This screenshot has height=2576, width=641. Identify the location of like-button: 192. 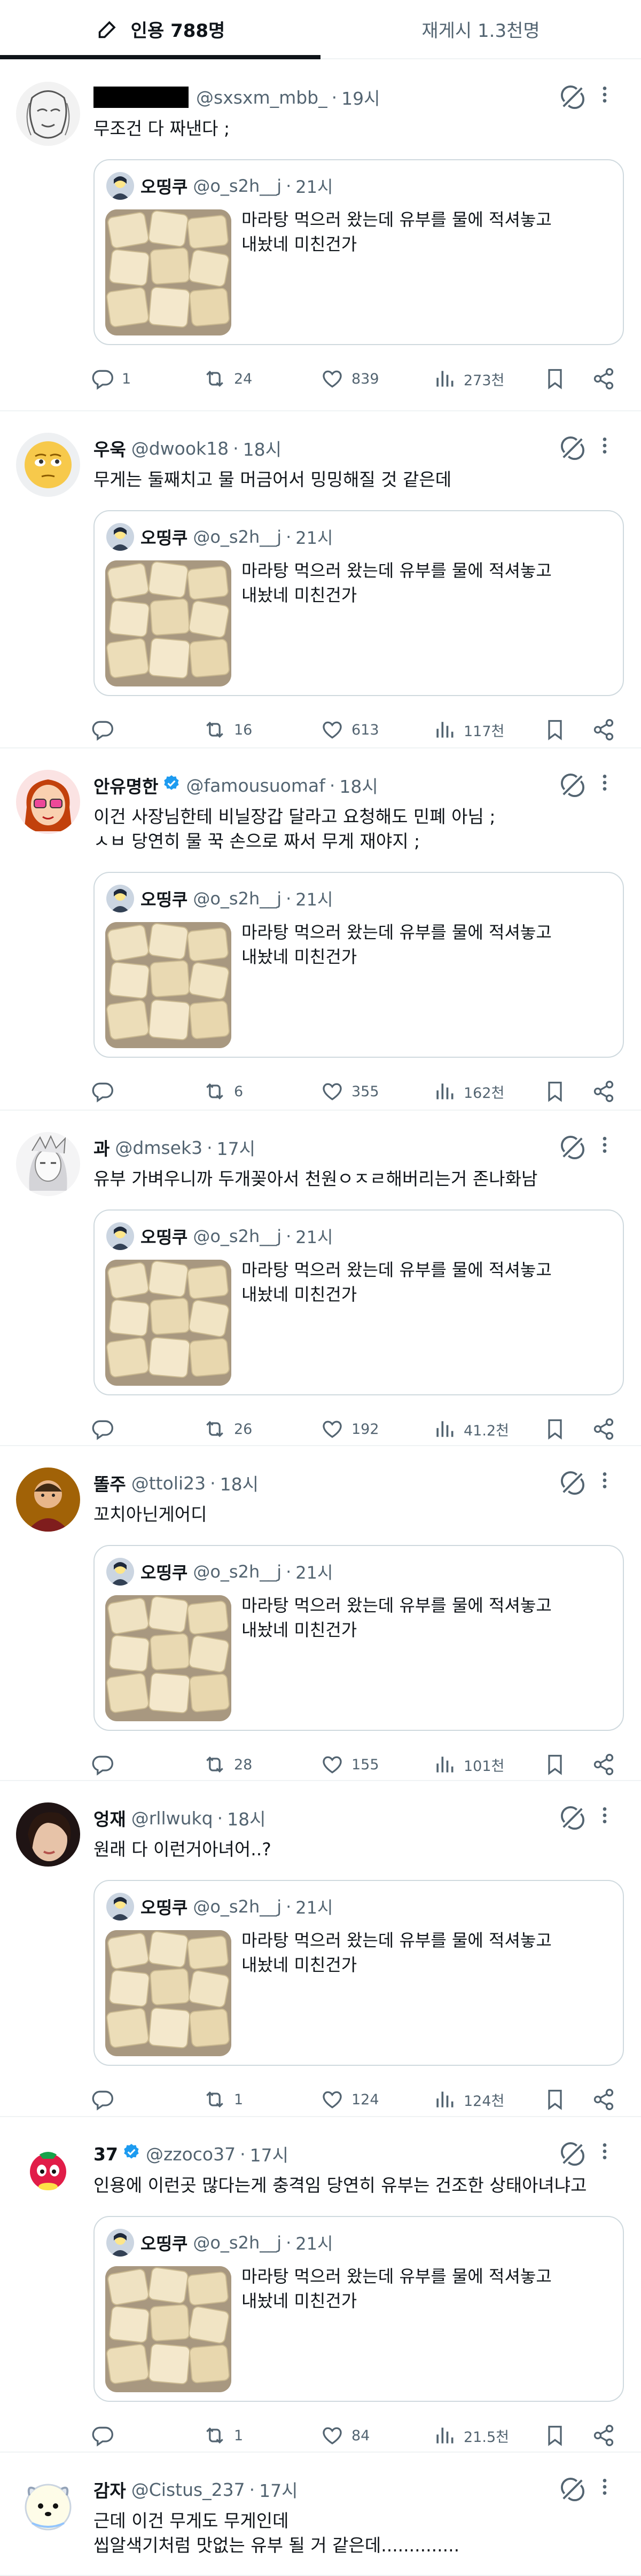
(349, 1429).